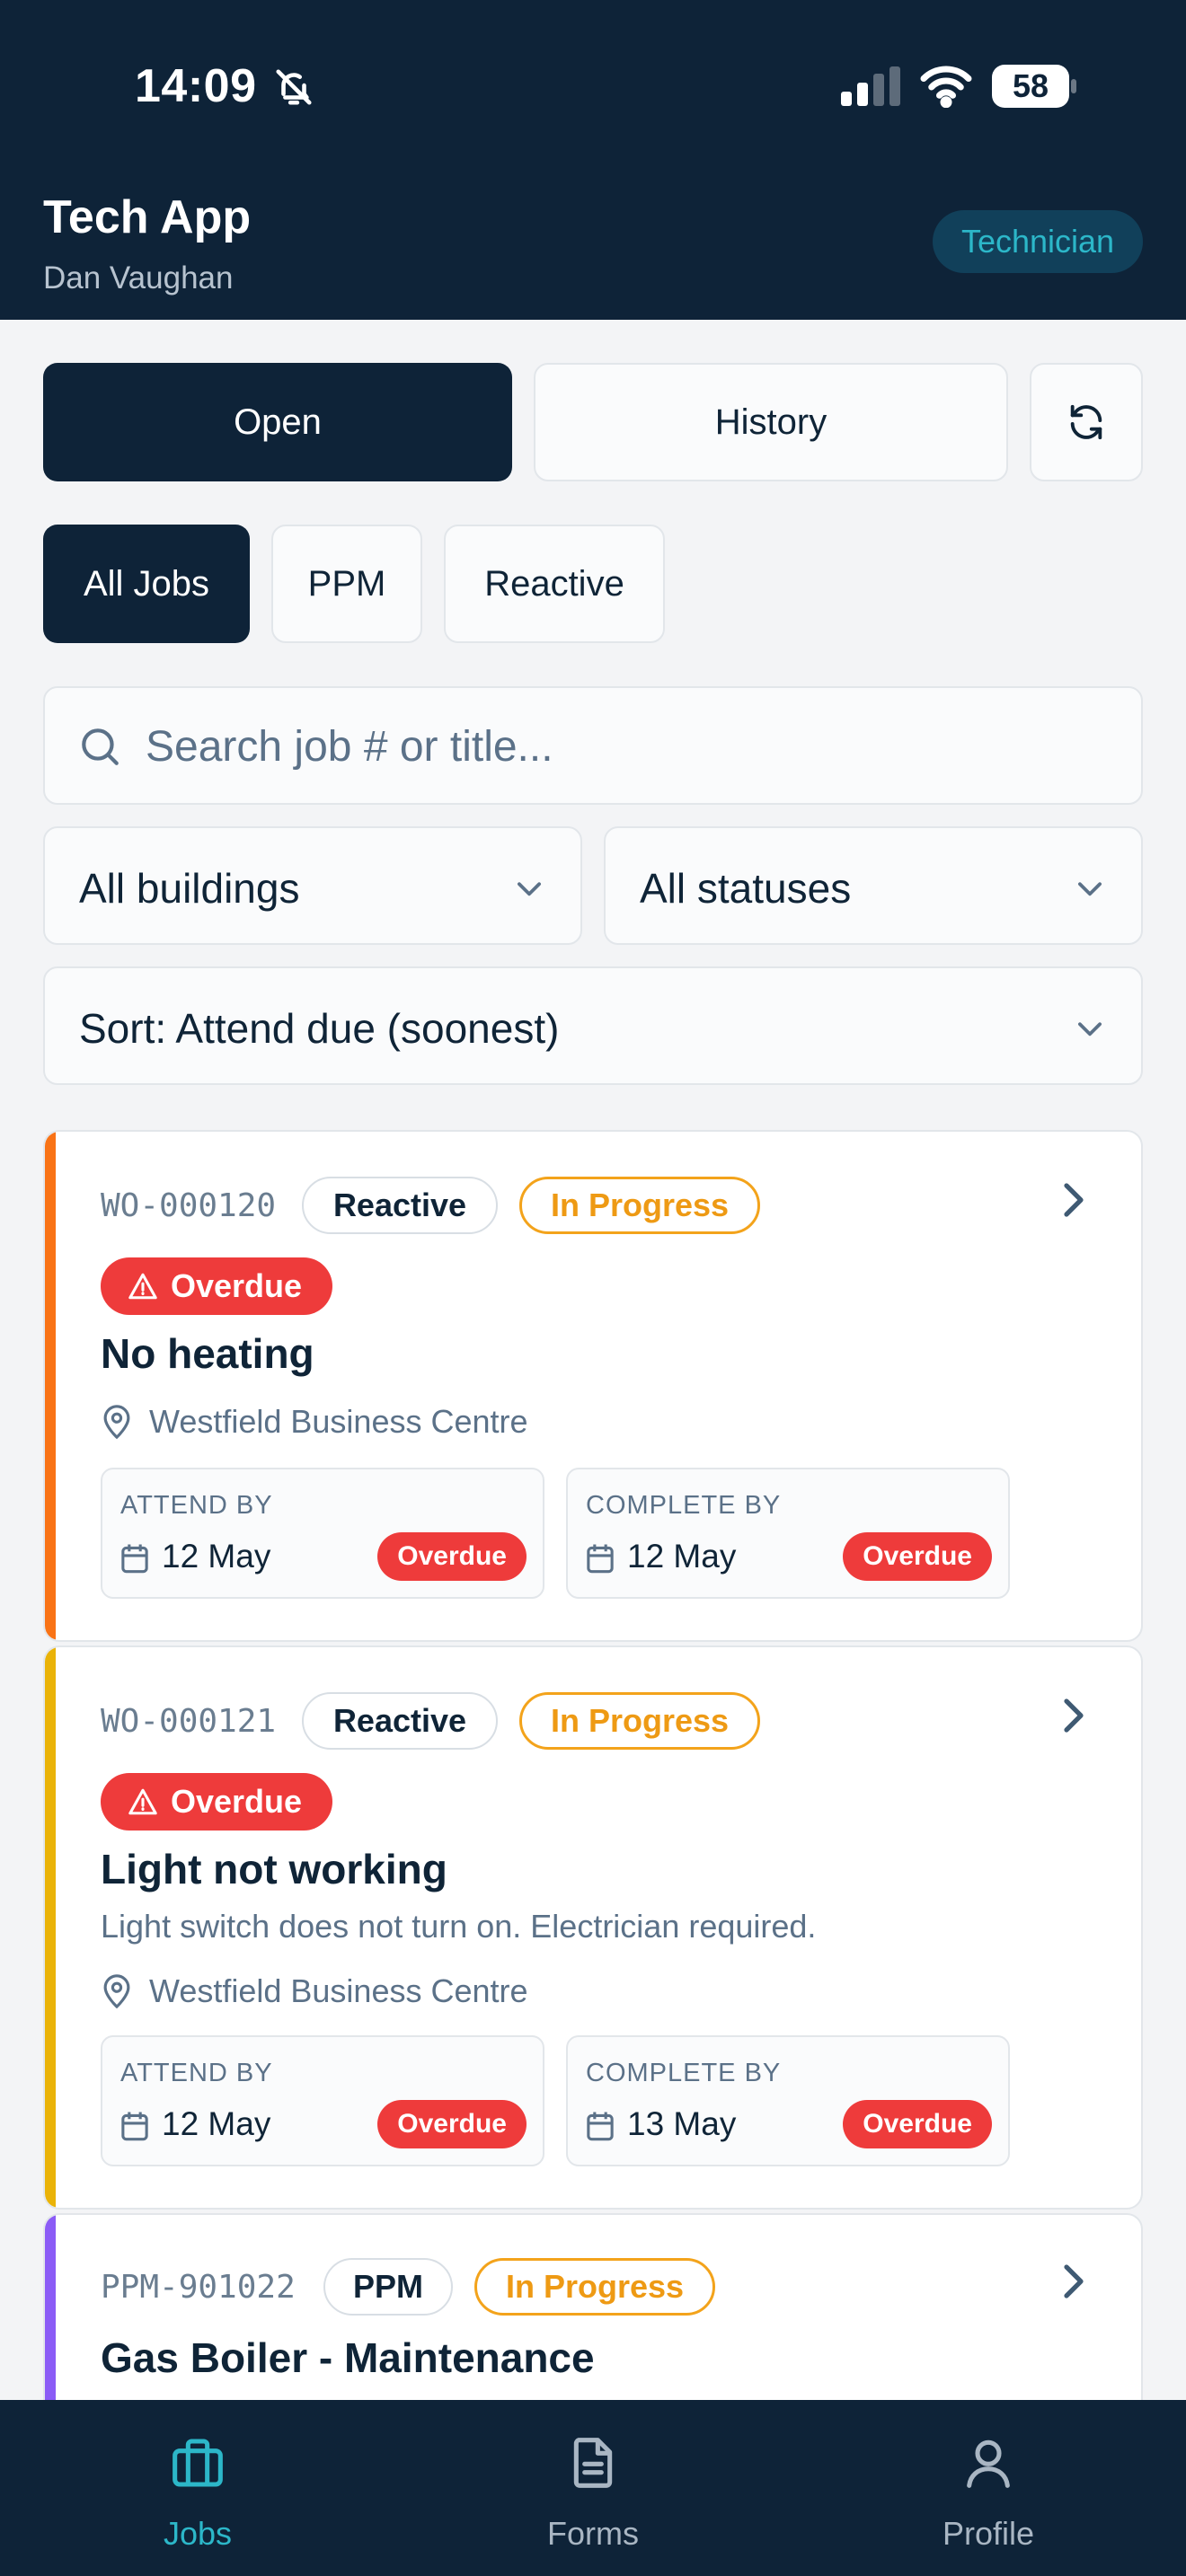  What do you see at coordinates (100, 746) in the screenshot?
I see `search-icon` at bounding box center [100, 746].